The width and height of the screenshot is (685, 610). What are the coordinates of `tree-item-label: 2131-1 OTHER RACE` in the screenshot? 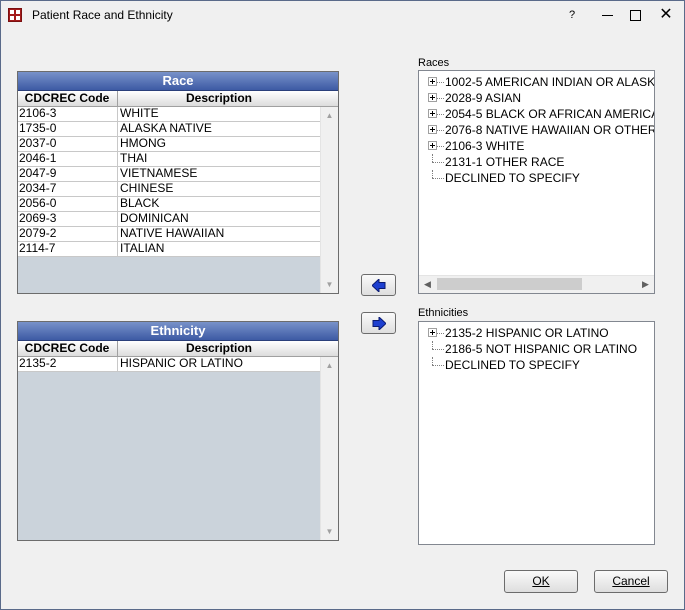 It's located at (505, 162).